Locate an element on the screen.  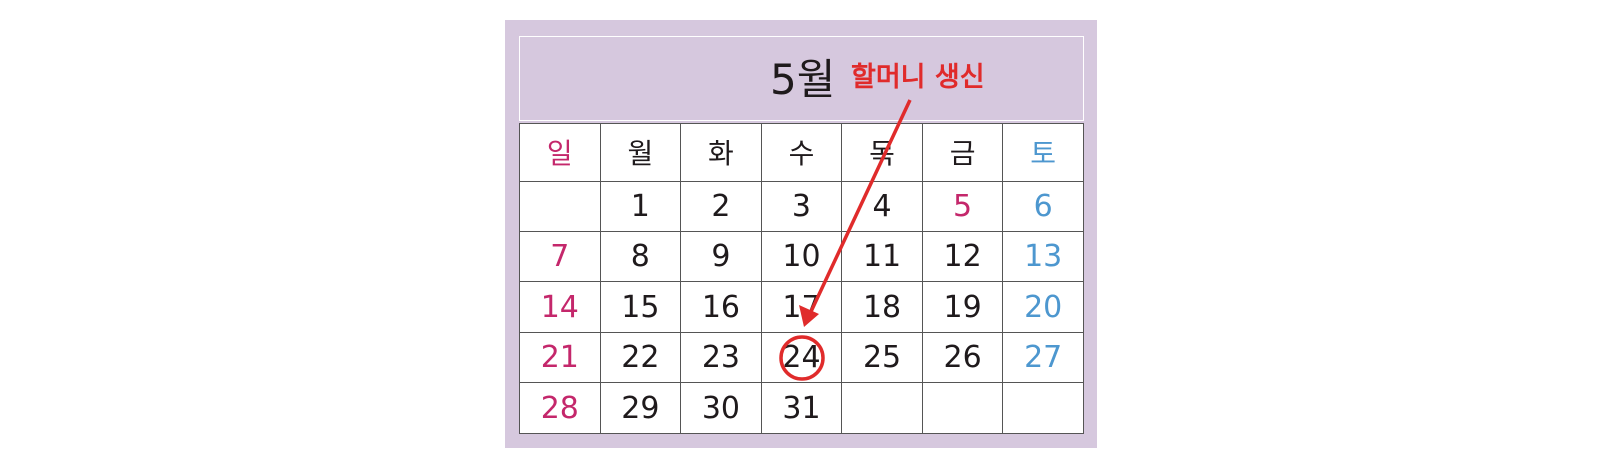
weekday-wed: 수 is located at coordinates (801, 152).